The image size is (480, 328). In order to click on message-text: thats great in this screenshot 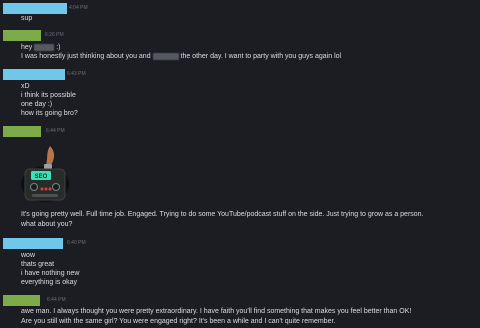, I will do `click(38, 264)`.